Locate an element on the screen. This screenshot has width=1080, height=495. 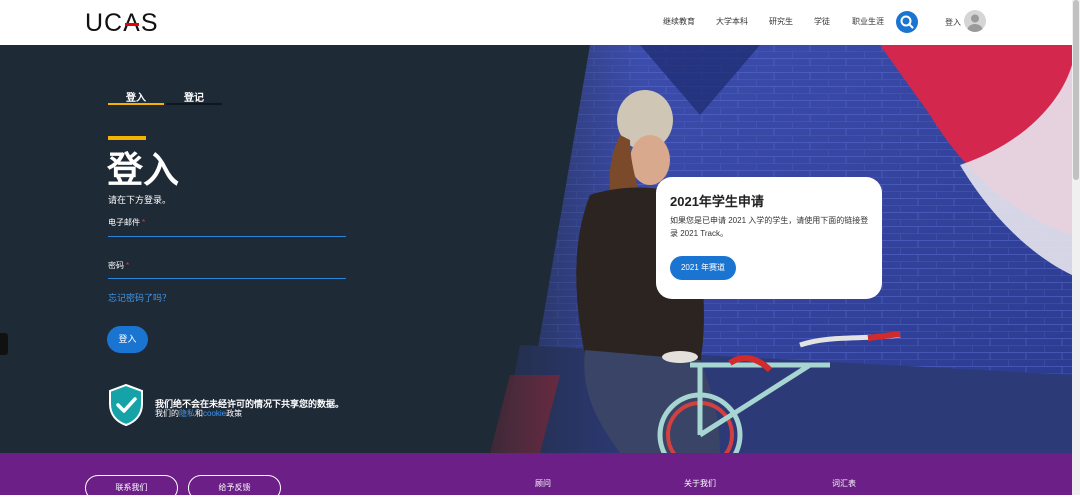
forgot-password-link: 忘记密码了吗？ is located at coordinates (139, 297).